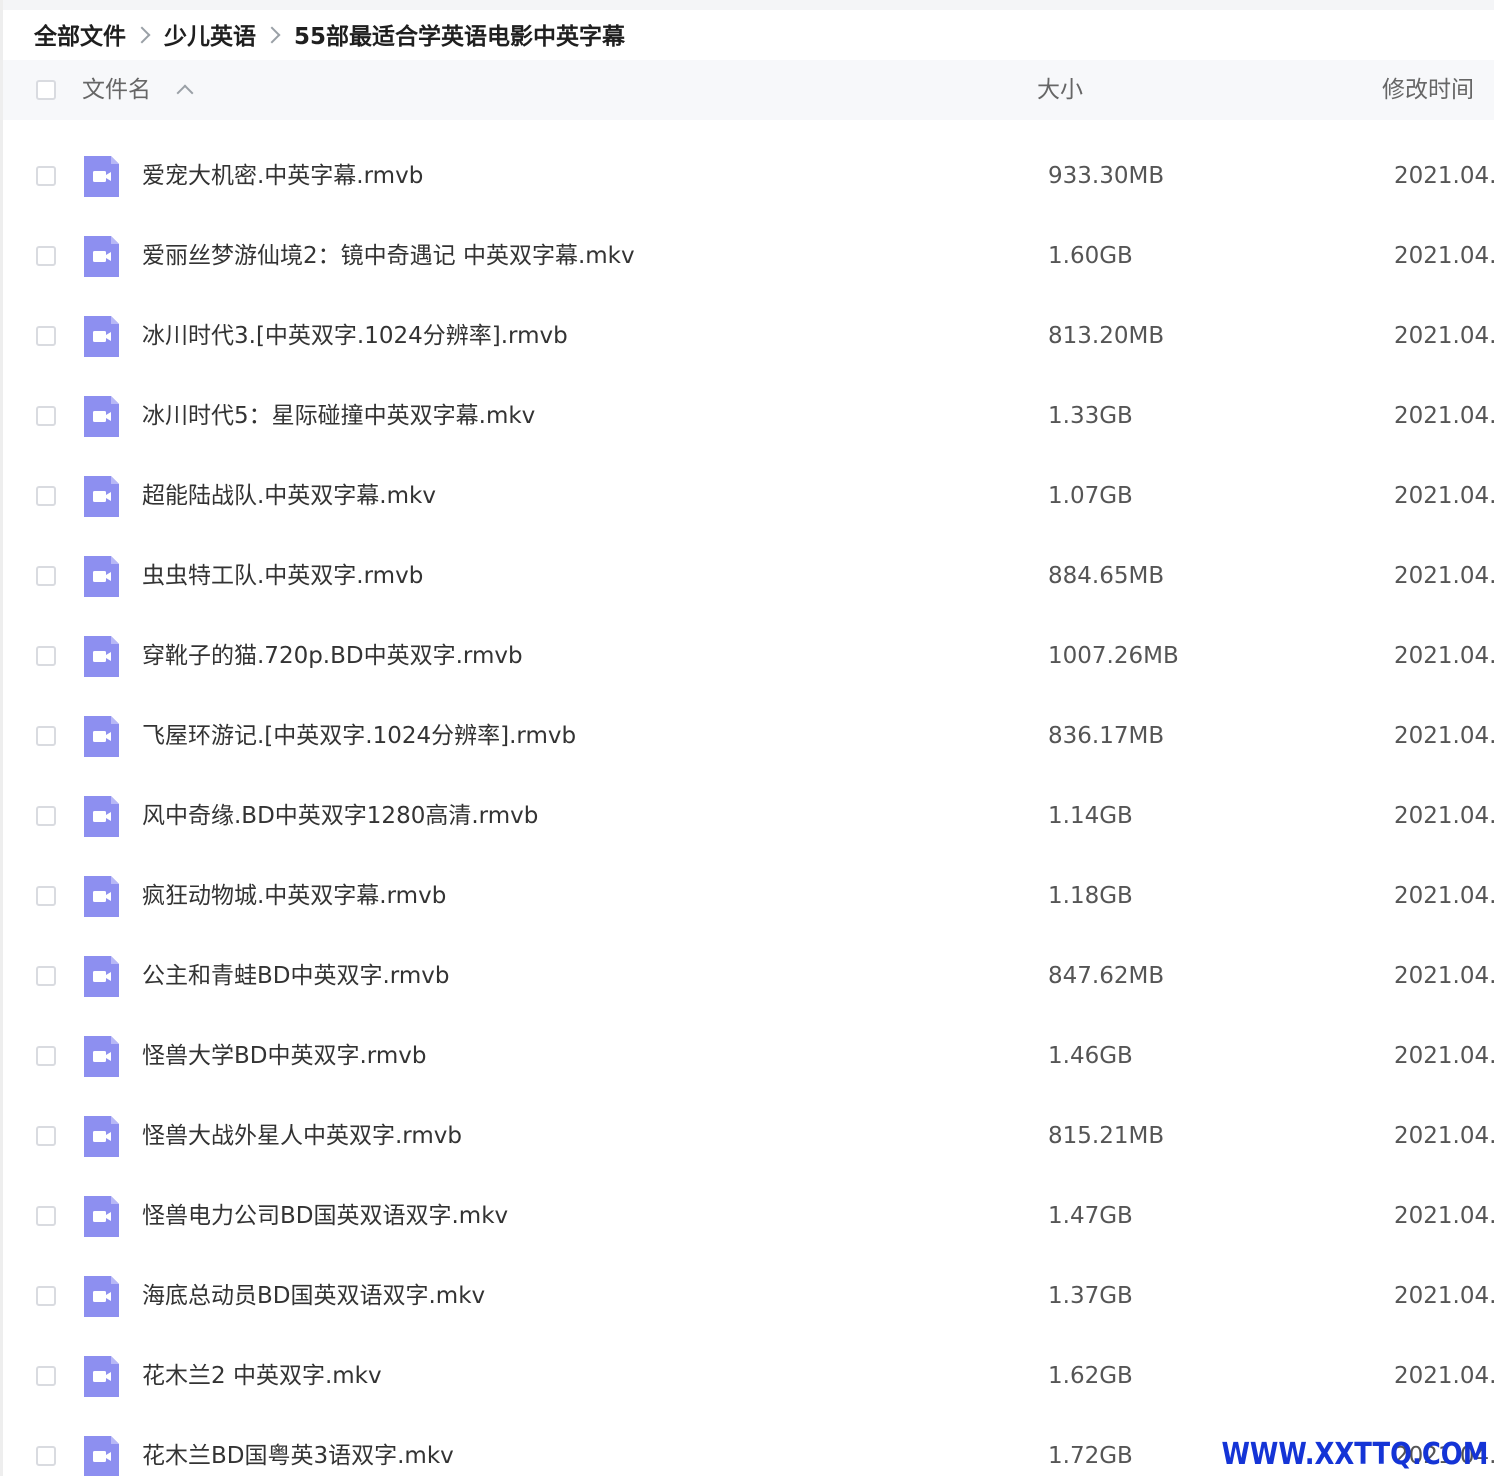 The height and width of the screenshot is (1476, 1494). Describe the element at coordinates (748, 896) in the screenshot. I see `table-row: 疯狂动物城.中英双字幕.rmvb 1.18GB 2021.04.0` at that location.